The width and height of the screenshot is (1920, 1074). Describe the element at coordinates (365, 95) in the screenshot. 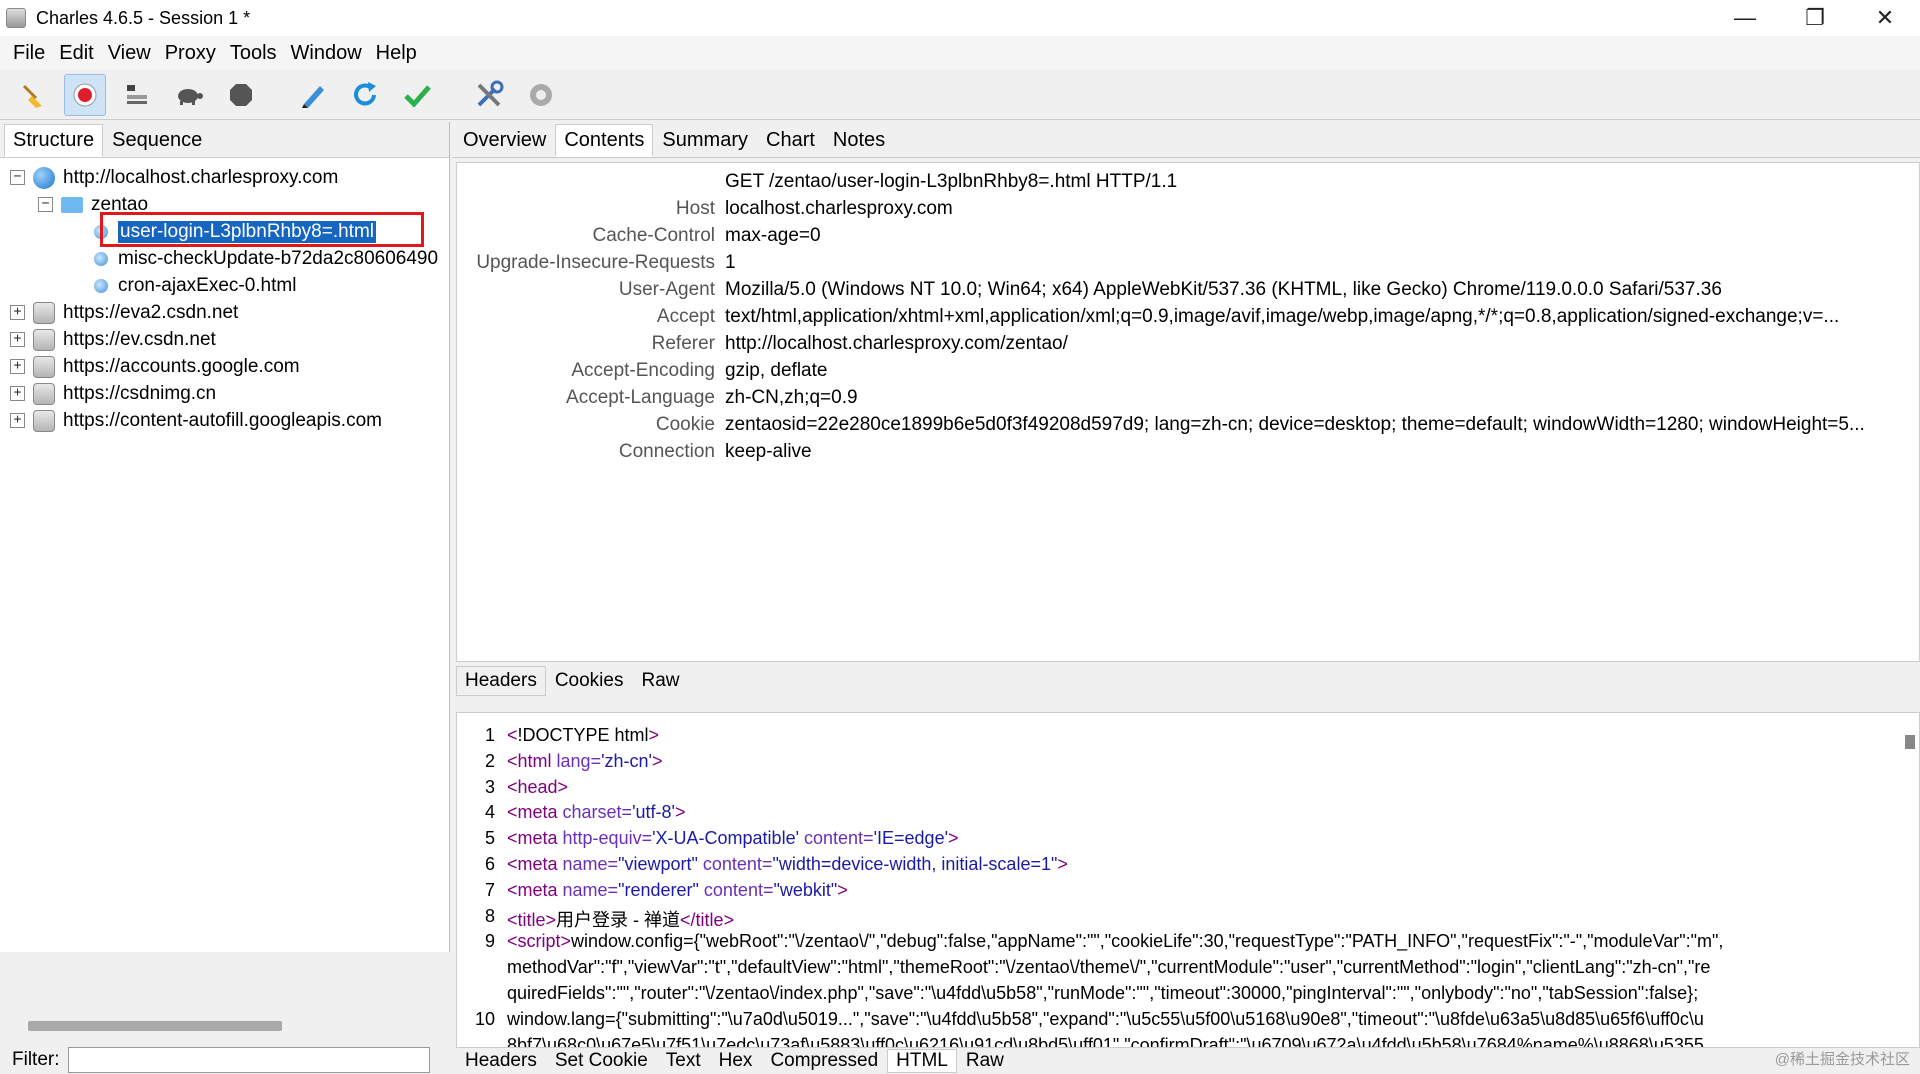

I see `refresh-icon` at that location.